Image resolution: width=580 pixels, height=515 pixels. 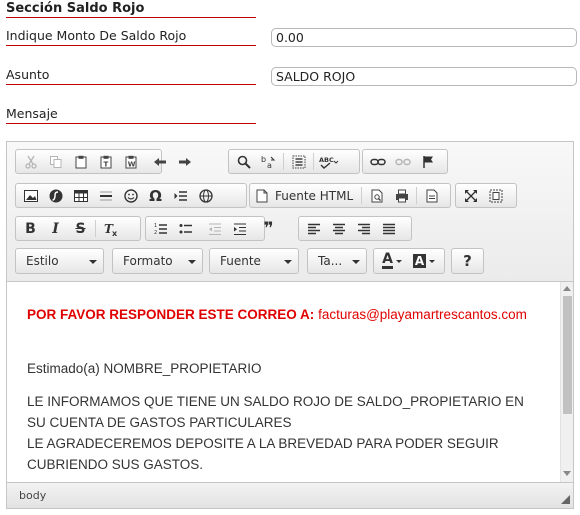 What do you see at coordinates (363, 228) in the screenshot?
I see `align-right-icon` at bounding box center [363, 228].